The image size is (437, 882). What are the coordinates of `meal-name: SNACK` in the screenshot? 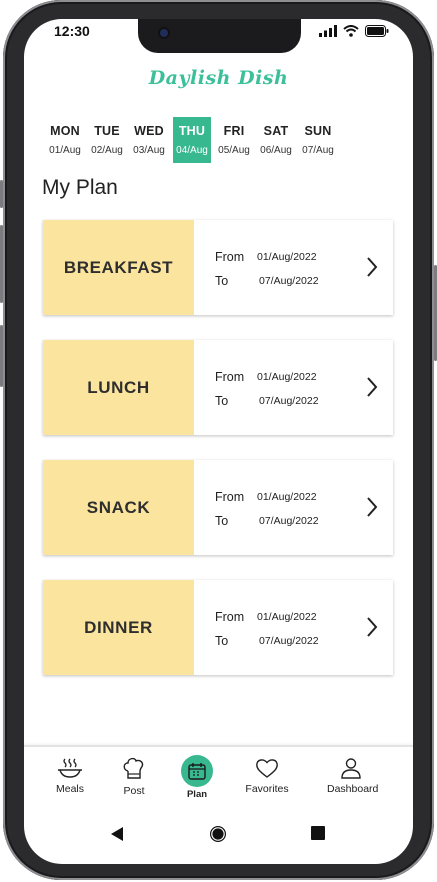 It's located at (118, 507).